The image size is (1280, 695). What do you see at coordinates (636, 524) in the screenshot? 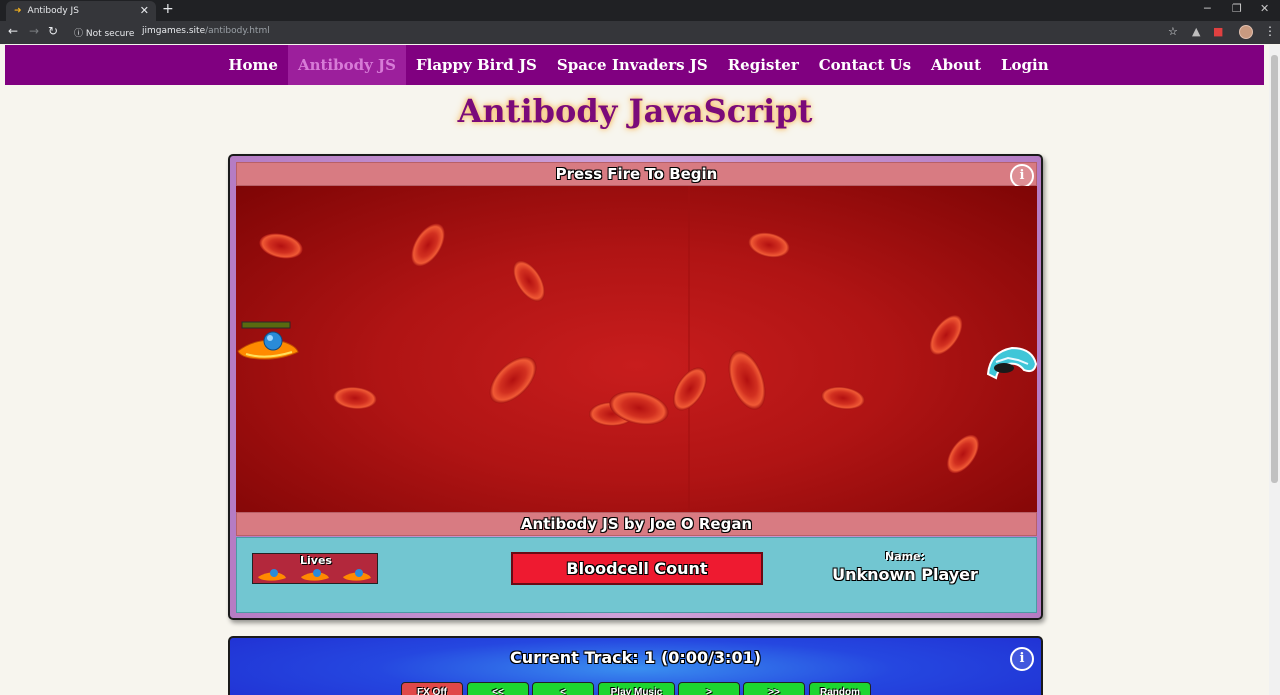
I see `game-credit-bar: Antibody JS by Joe O Regan` at bounding box center [636, 524].